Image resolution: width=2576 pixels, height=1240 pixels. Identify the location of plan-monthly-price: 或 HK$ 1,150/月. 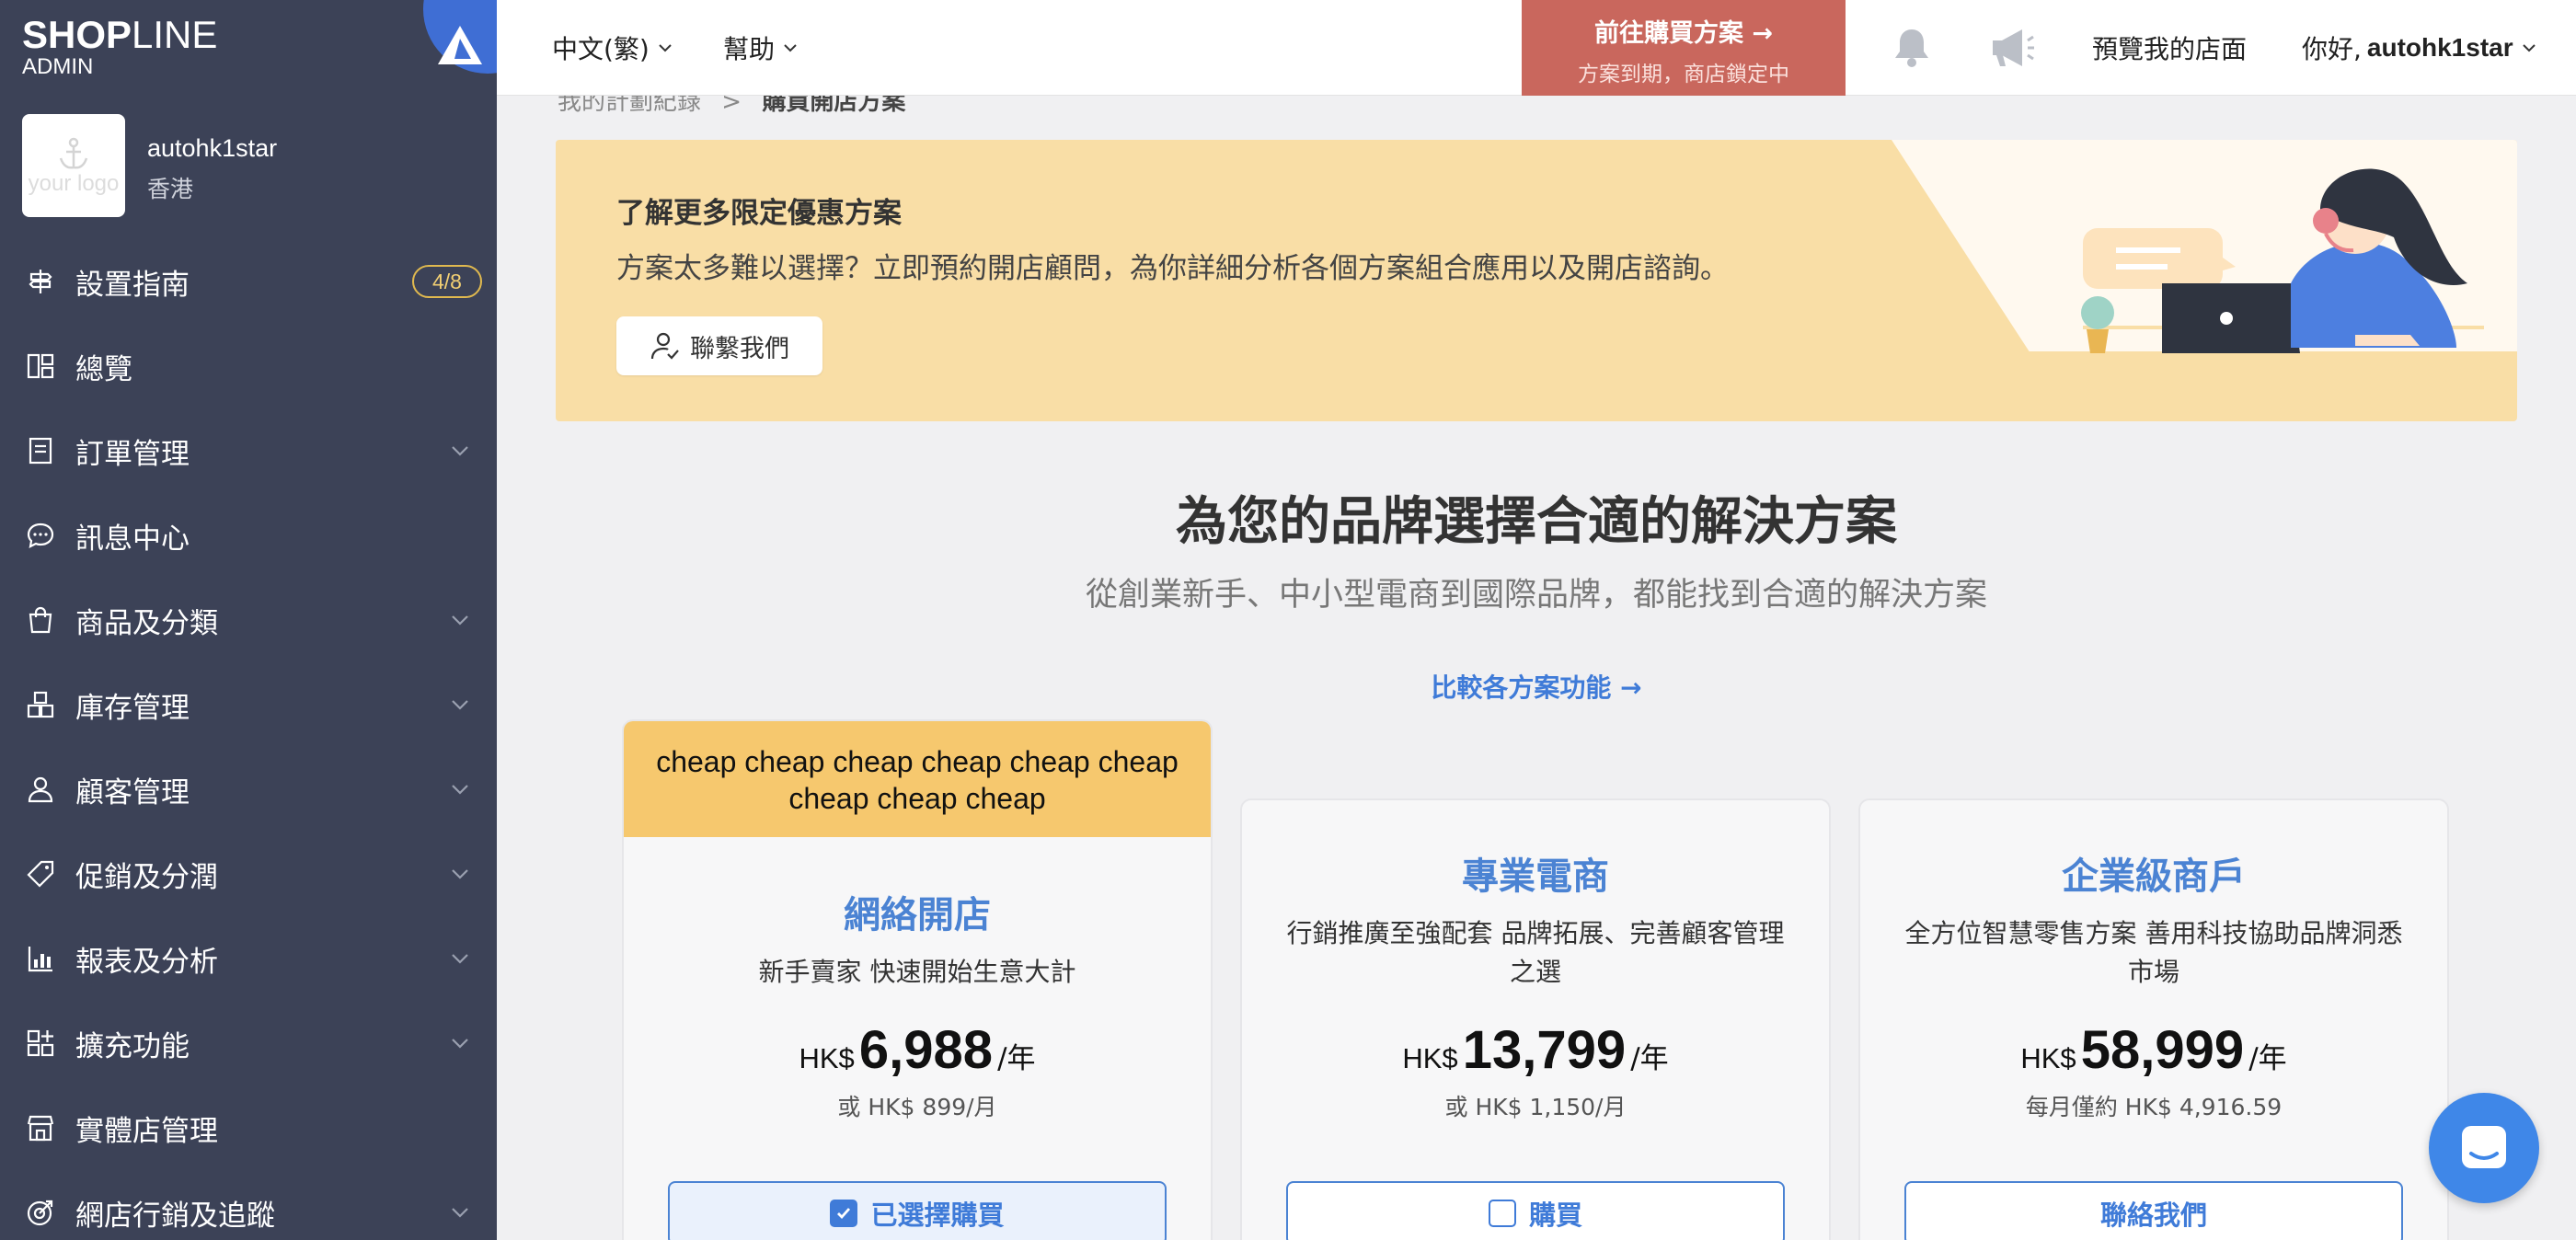
(1535, 1107).